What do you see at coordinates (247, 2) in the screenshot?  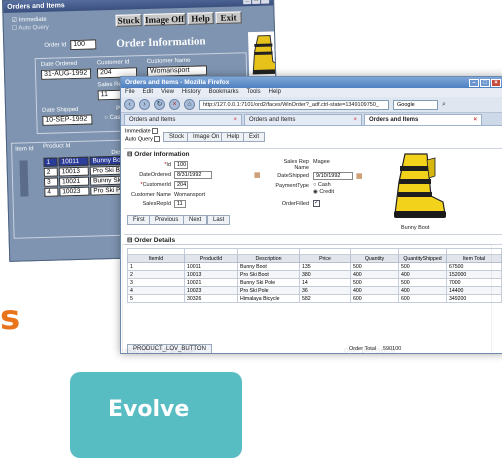 I see `minimize-icon: _` at bounding box center [247, 2].